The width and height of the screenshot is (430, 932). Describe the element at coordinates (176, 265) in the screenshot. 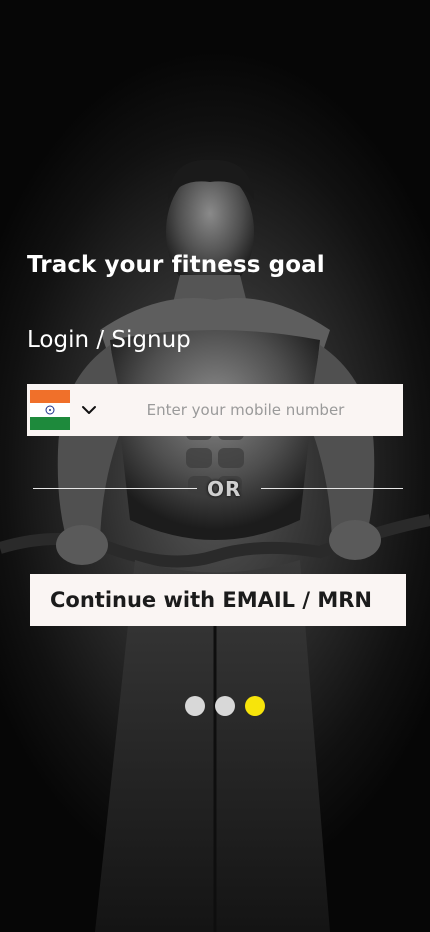

I see `hero-title: Track your fitness goal` at that location.